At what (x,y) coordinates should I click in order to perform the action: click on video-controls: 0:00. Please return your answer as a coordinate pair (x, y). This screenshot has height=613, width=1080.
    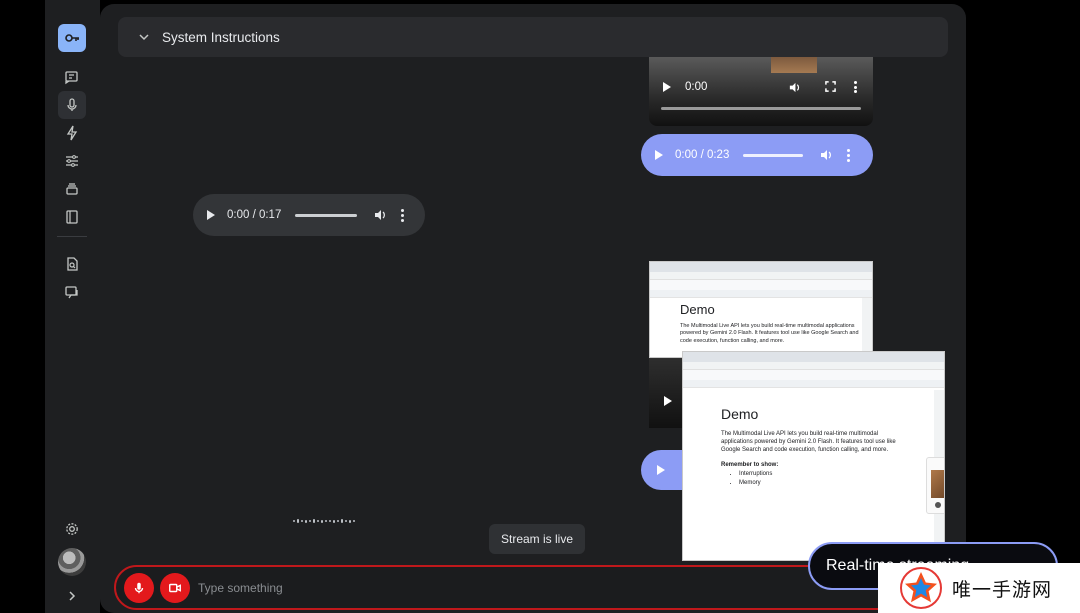
    Looking at the image, I should click on (763, 87).